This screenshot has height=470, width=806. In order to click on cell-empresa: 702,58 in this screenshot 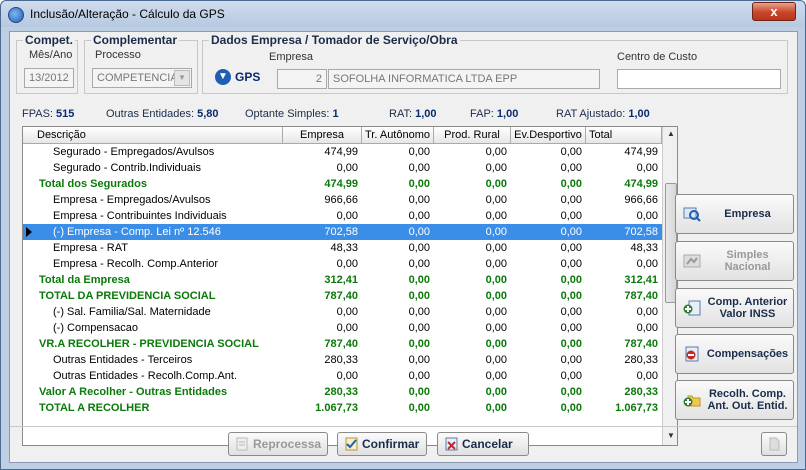, I will do `click(341, 232)`.